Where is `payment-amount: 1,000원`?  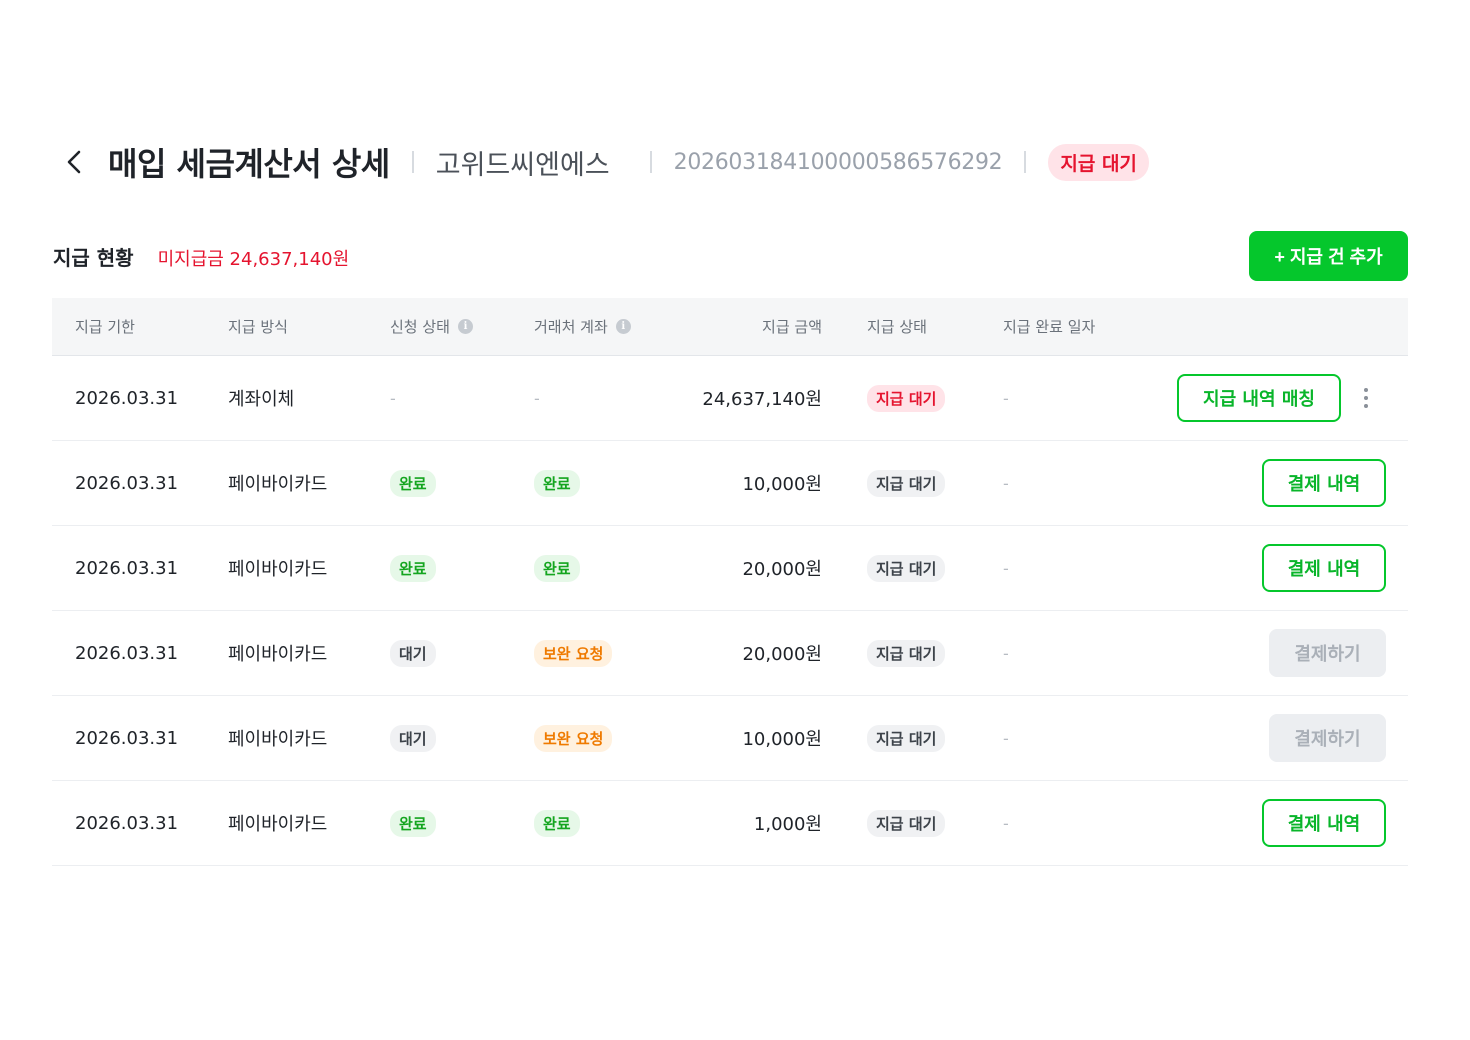
payment-amount: 1,000원 is located at coordinates (787, 824).